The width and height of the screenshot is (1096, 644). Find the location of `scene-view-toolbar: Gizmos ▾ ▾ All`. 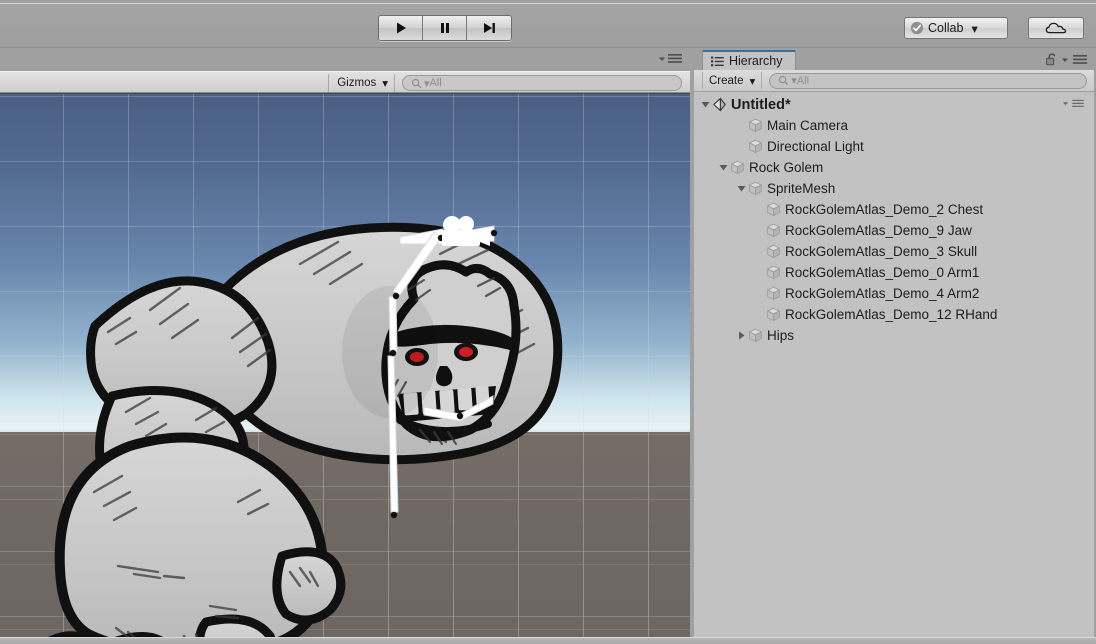

scene-view-toolbar: Gizmos ▾ ▾ All is located at coordinates (345, 82).